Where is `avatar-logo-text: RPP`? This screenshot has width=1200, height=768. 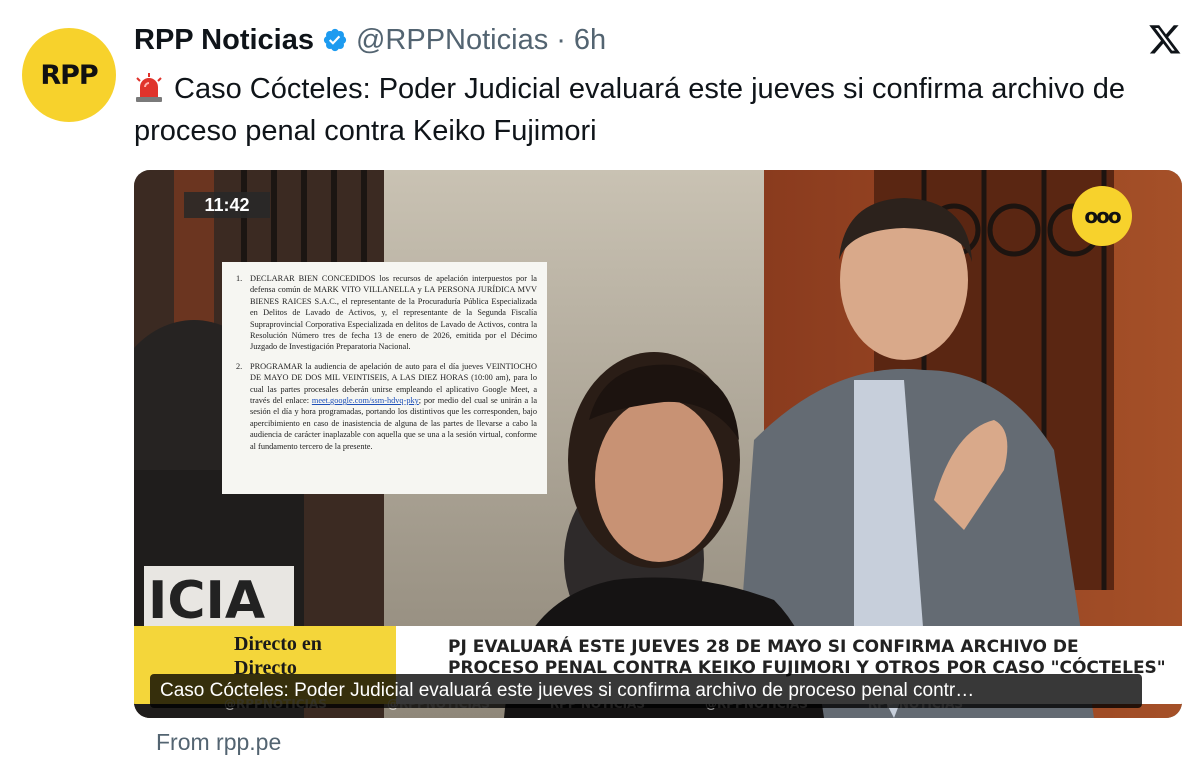
avatar-logo-text: RPP is located at coordinates (69, 75).